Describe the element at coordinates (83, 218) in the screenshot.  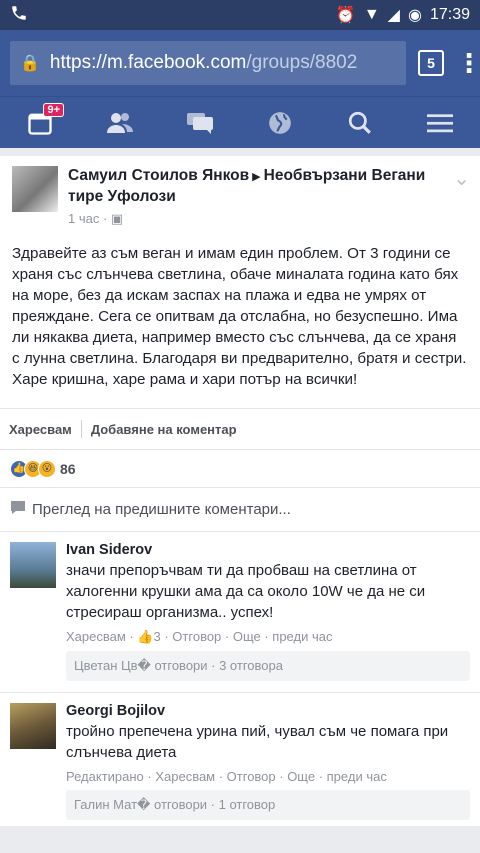
I see `post-time: 1 час` at that location.